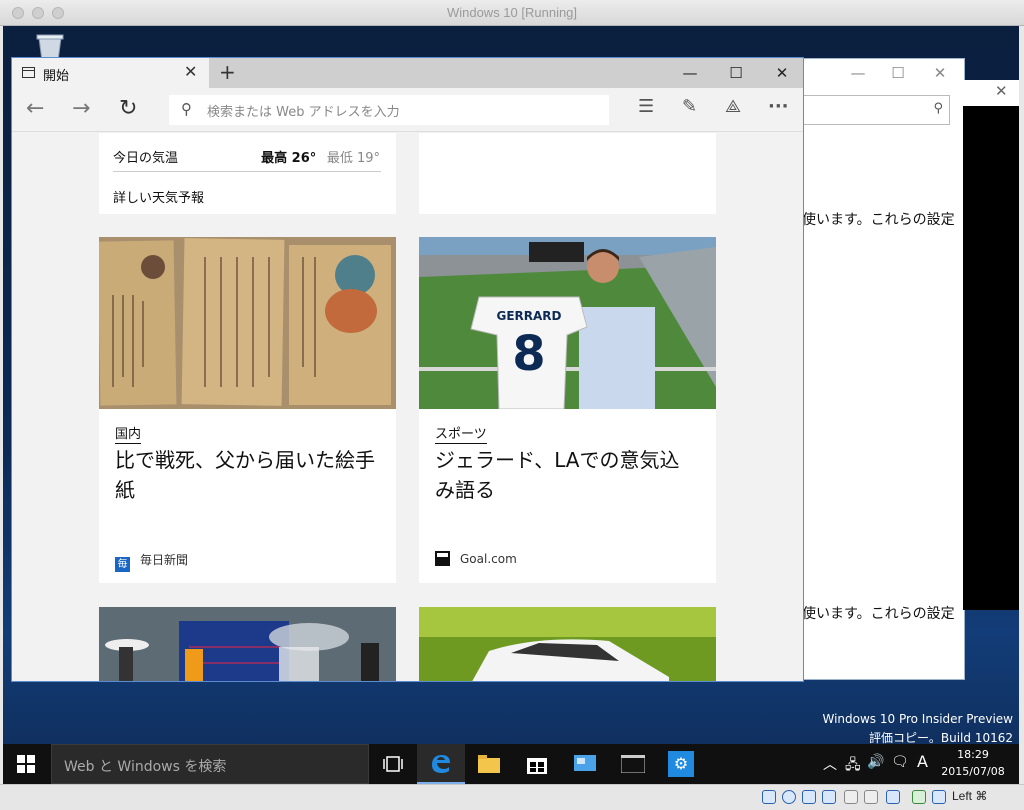 The height and width of the screenshot is (810, 1024). Describe the element at coordinates (878, 220) in the screenshot. I see `background-text-1: 使います。これらの設定` at that location.